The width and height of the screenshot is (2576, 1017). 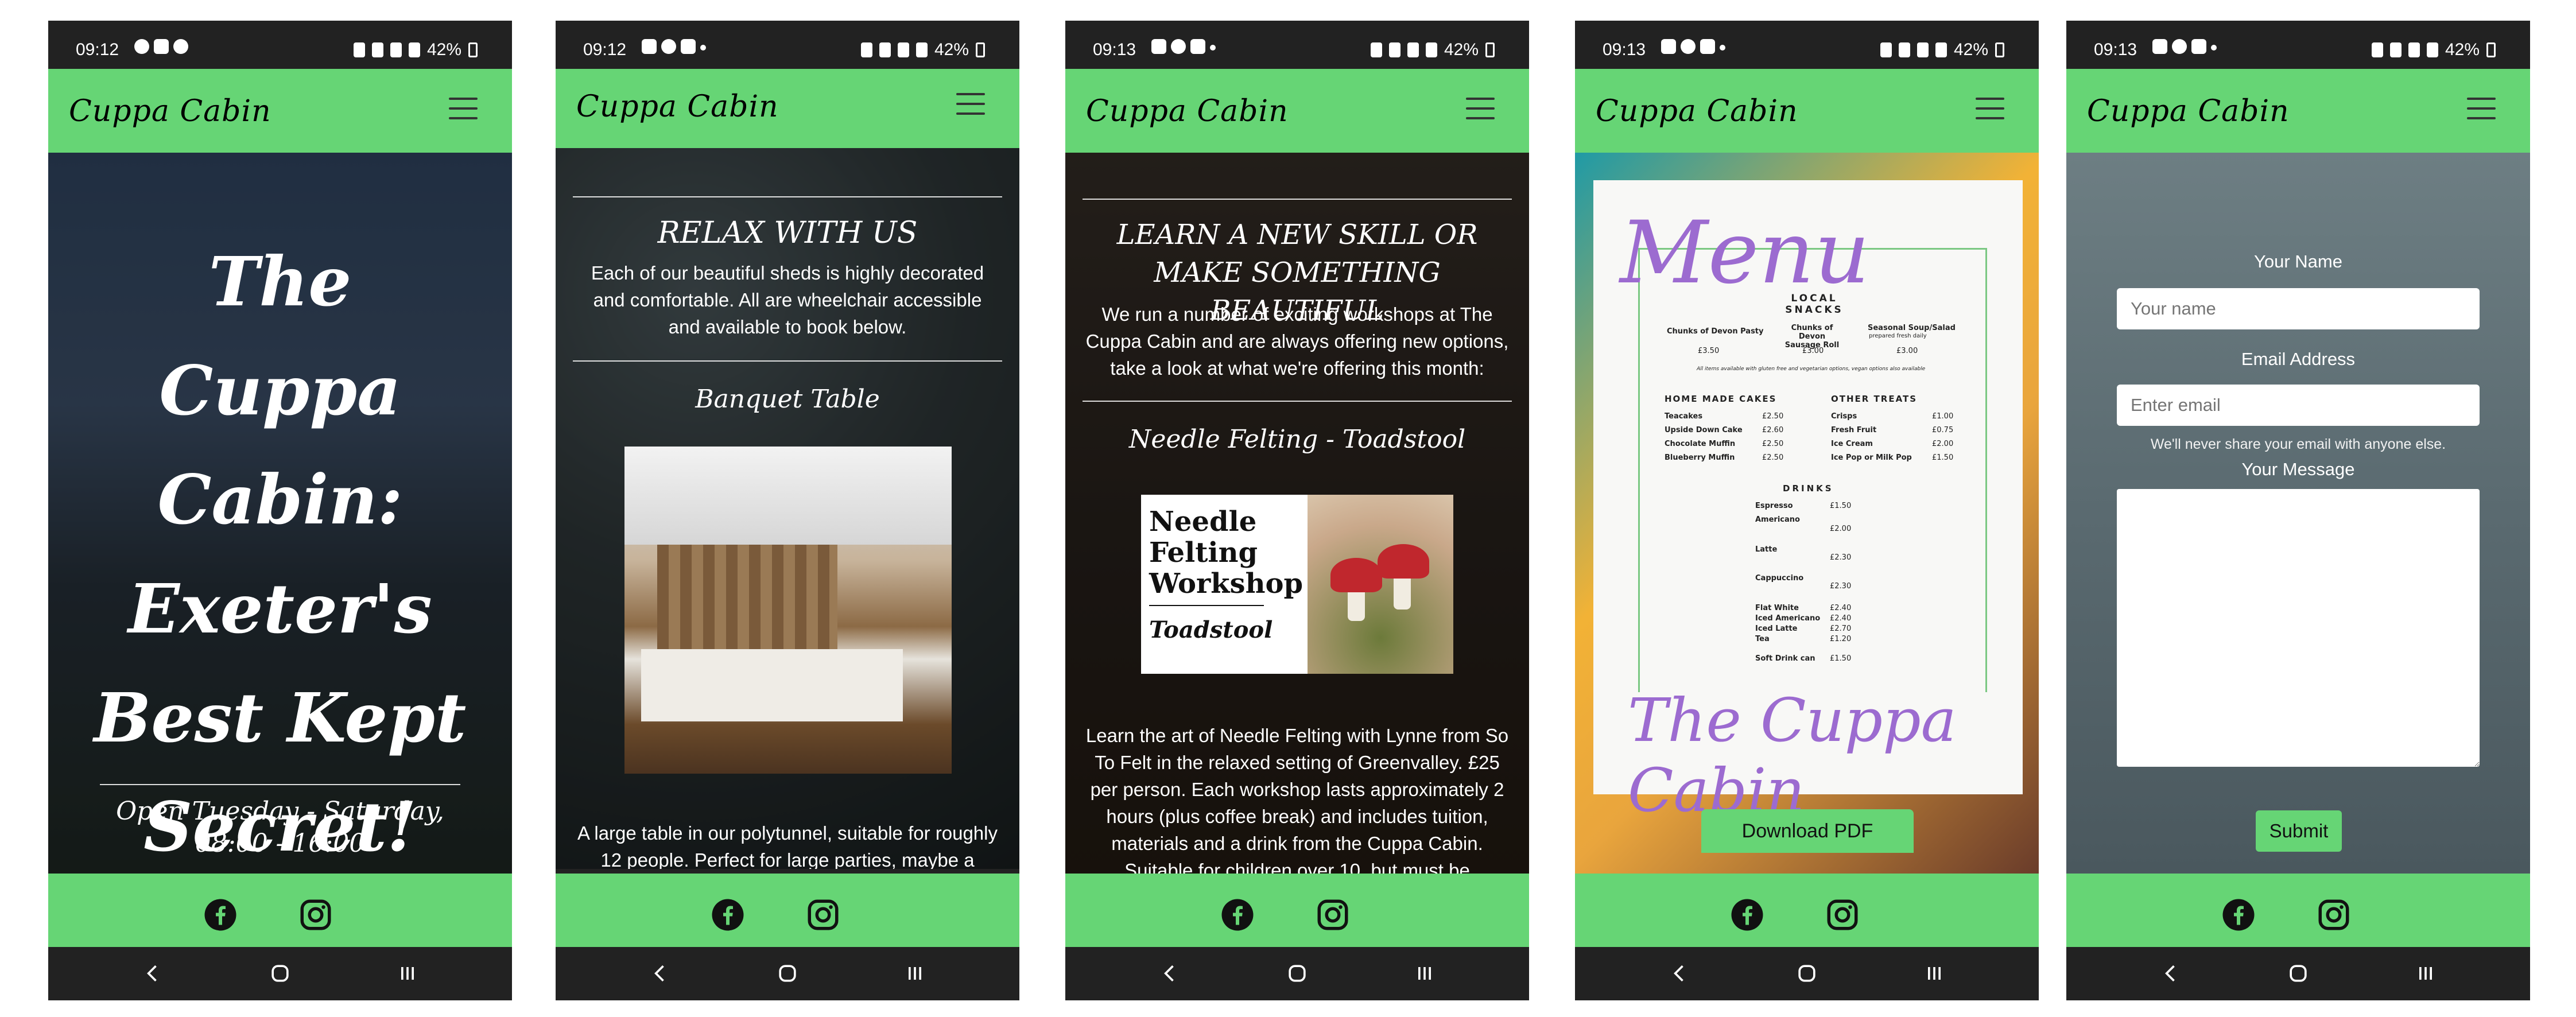 What do you see at coordinates (1942, 50) in the screenshot?
I see `system-status: 42%` at bounding box center [1942, 50].